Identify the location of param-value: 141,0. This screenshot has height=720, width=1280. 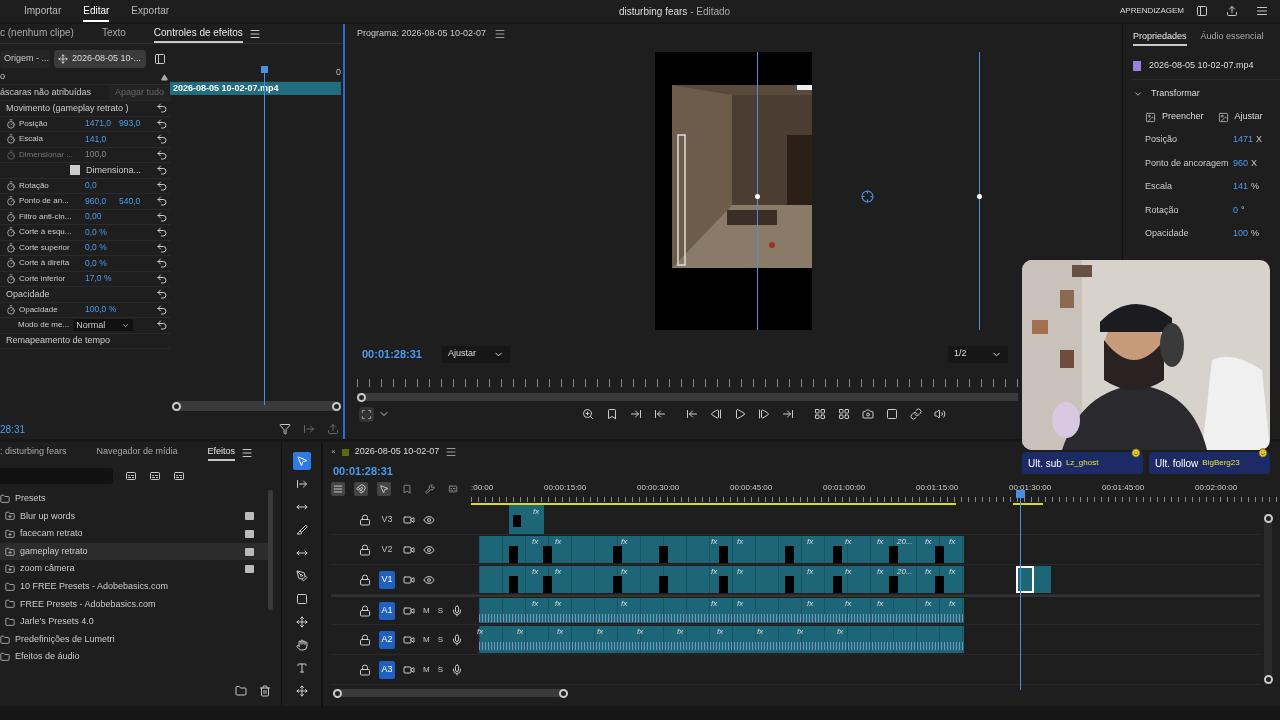
(102, 139).